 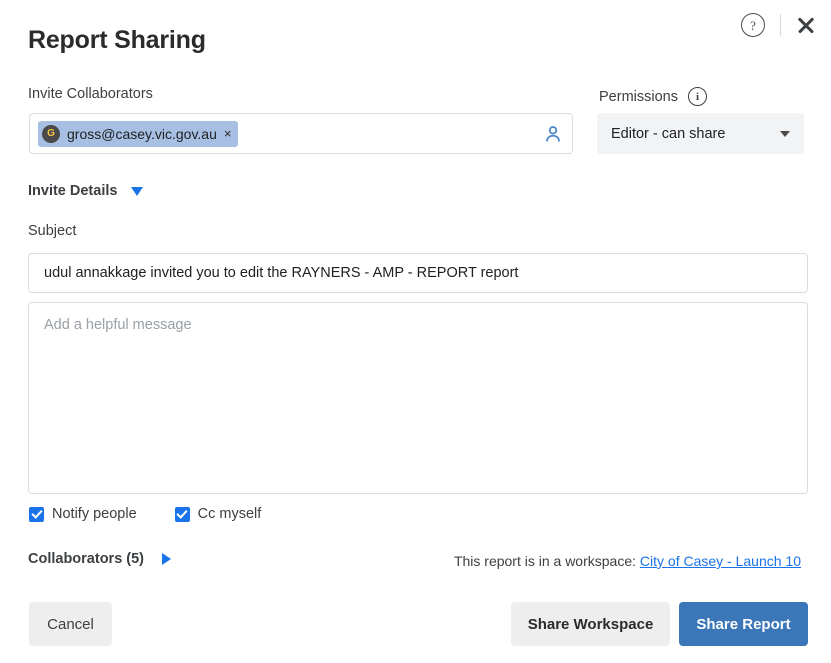 What do you see at coordinates (52, 231) in the screenshot?
I see `subject-label: Subject` at bounding box center [52, 231].